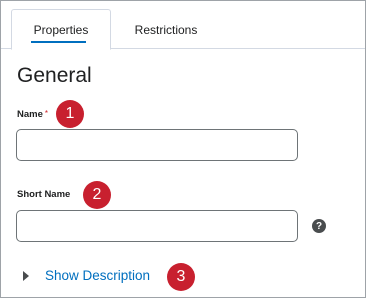 The image size is (366, 298). I want to click on active-tab-indicator, so click(58, 42).